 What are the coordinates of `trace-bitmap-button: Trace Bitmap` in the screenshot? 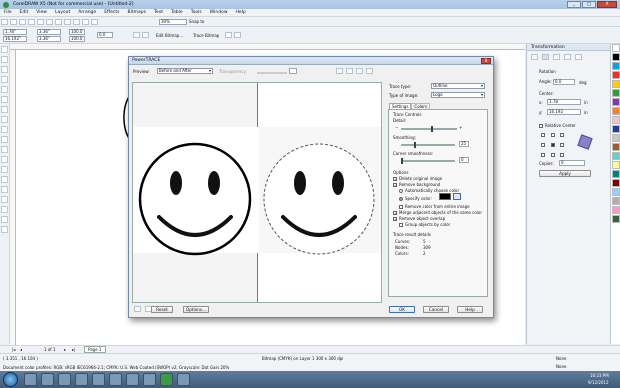 It's located at (206, 35).